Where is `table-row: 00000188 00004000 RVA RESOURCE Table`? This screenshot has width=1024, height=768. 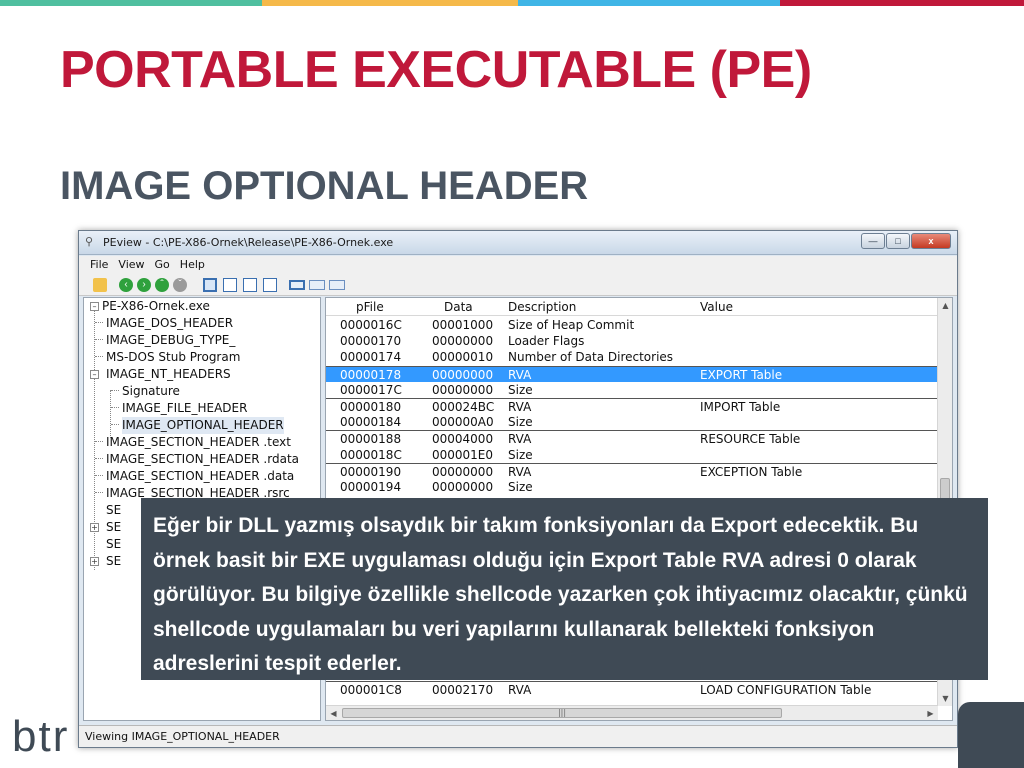
table-row: 00000188 00004000 RVA RESOURCE Table is located at coordinates (632, 438).